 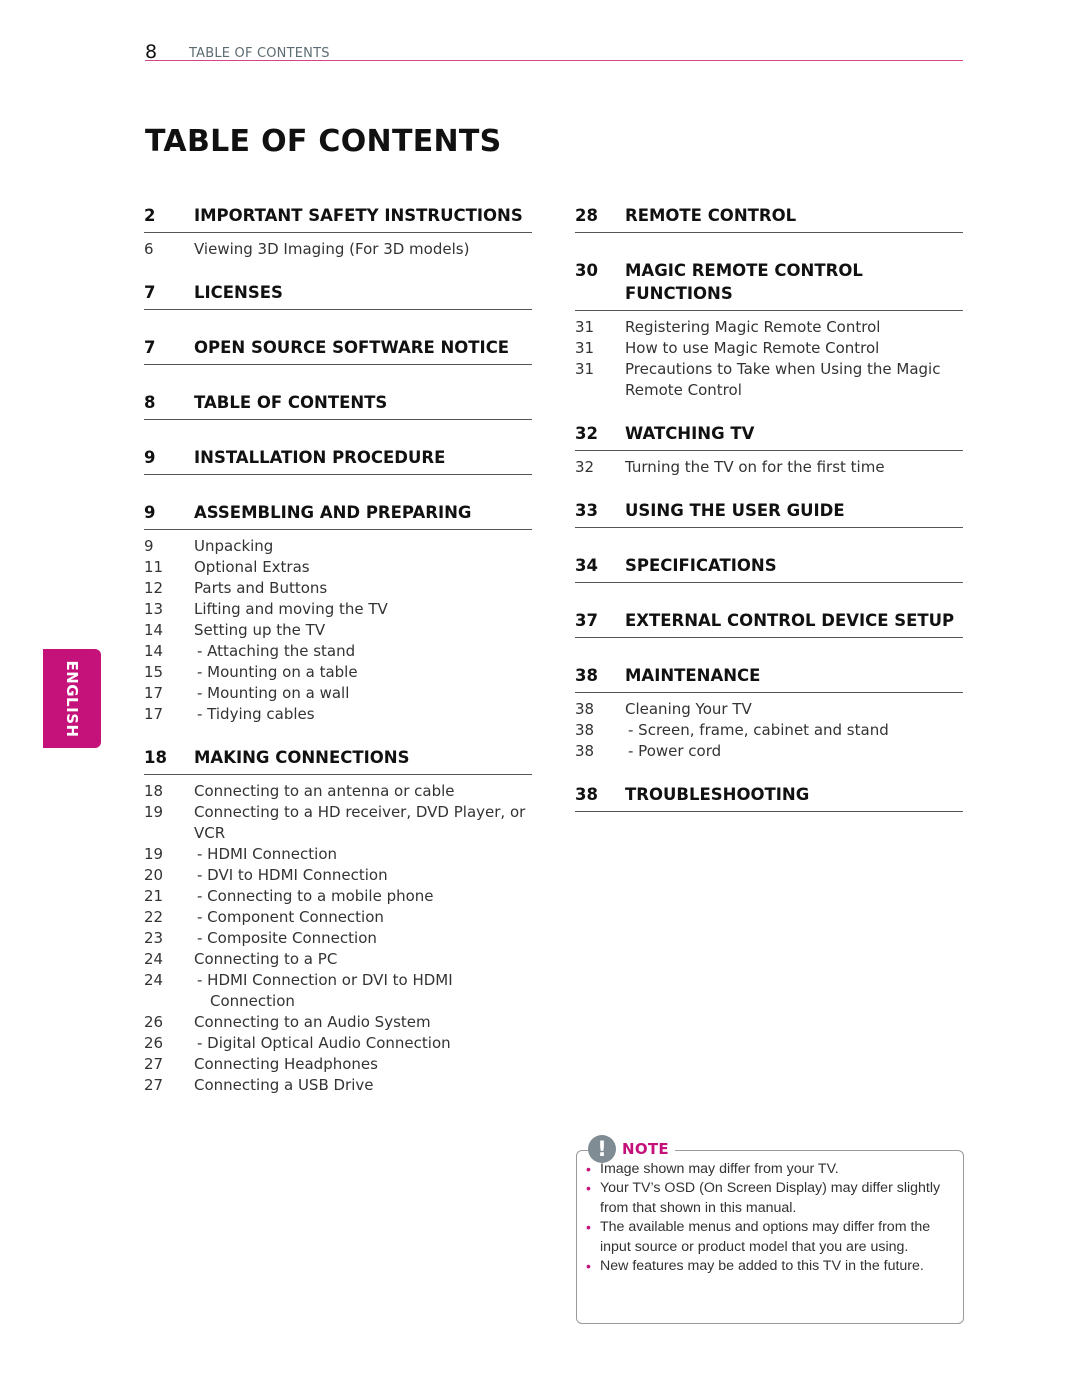 I want to click on section-page-number: 28, so click(x=586, y=215).